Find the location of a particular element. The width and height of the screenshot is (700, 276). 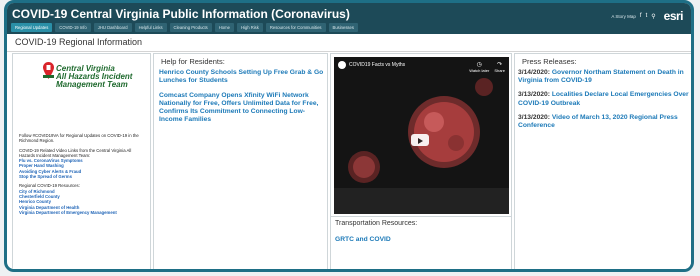

page-title: COVID-19 Regional Information is located at coordinates (79, 42).